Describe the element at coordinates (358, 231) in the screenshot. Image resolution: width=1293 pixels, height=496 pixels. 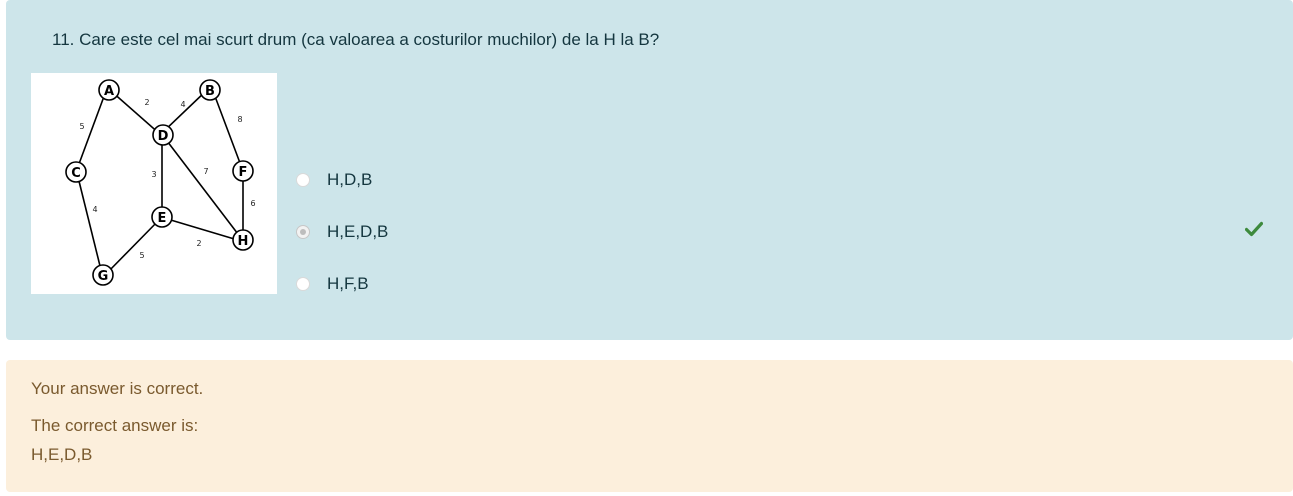
I see `option-label: H,E,D,B` at that location.